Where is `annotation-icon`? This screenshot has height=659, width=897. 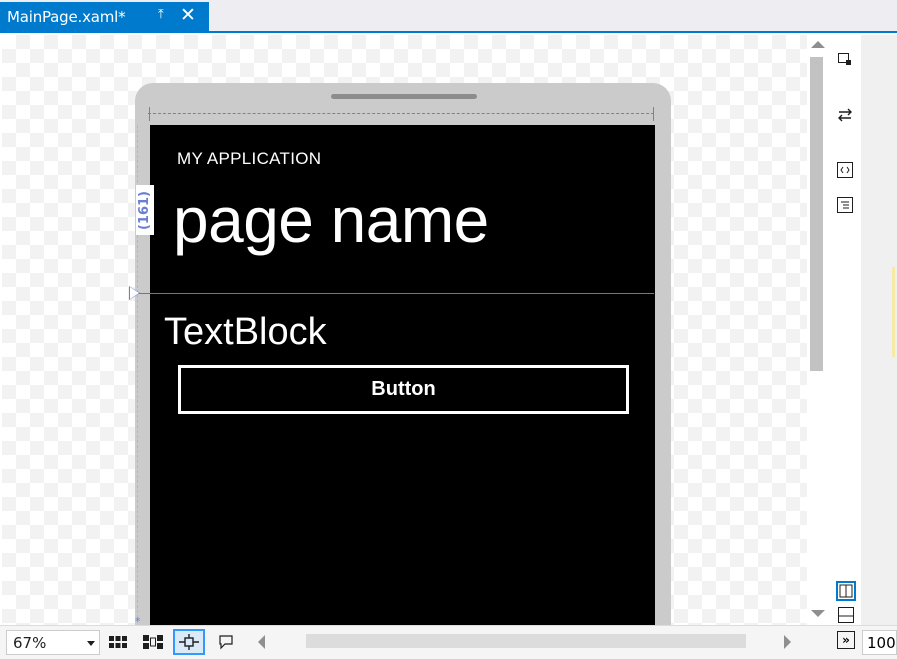 annotation-icon is located at coordinates (226, 642).